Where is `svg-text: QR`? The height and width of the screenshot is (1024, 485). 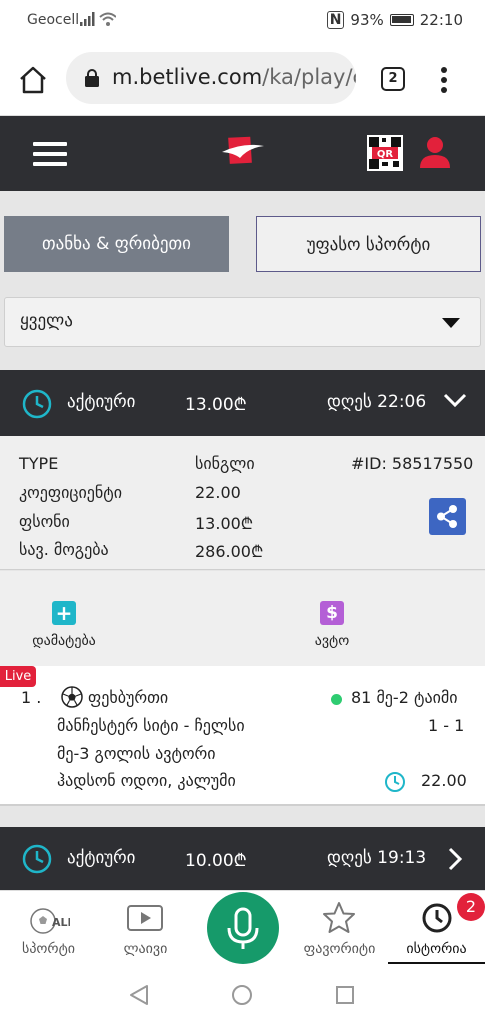
svg-text: QR is located at coordinates (385, 154).